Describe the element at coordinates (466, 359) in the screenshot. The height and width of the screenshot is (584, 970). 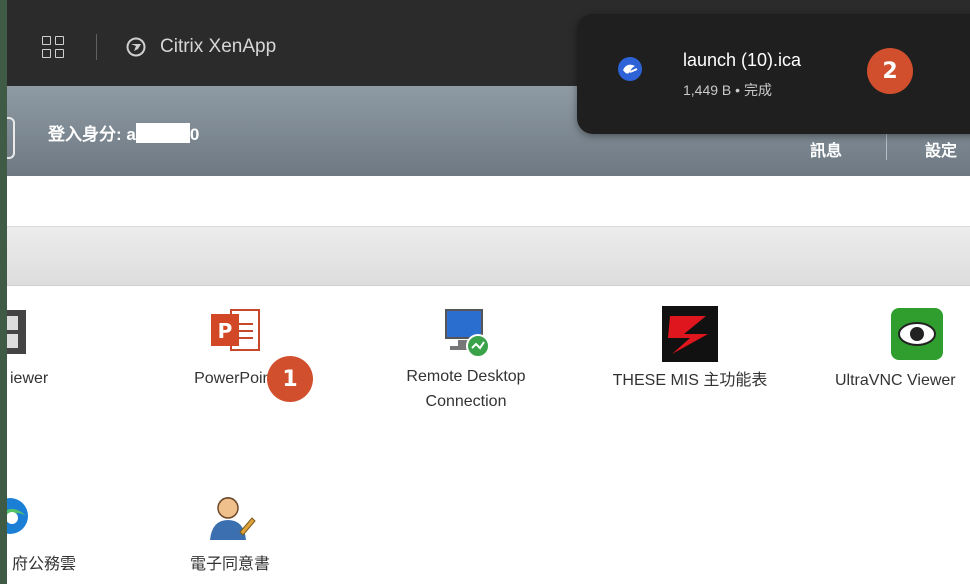
I see `app-remote-desktop: Remote Desktop Connection` at that location.